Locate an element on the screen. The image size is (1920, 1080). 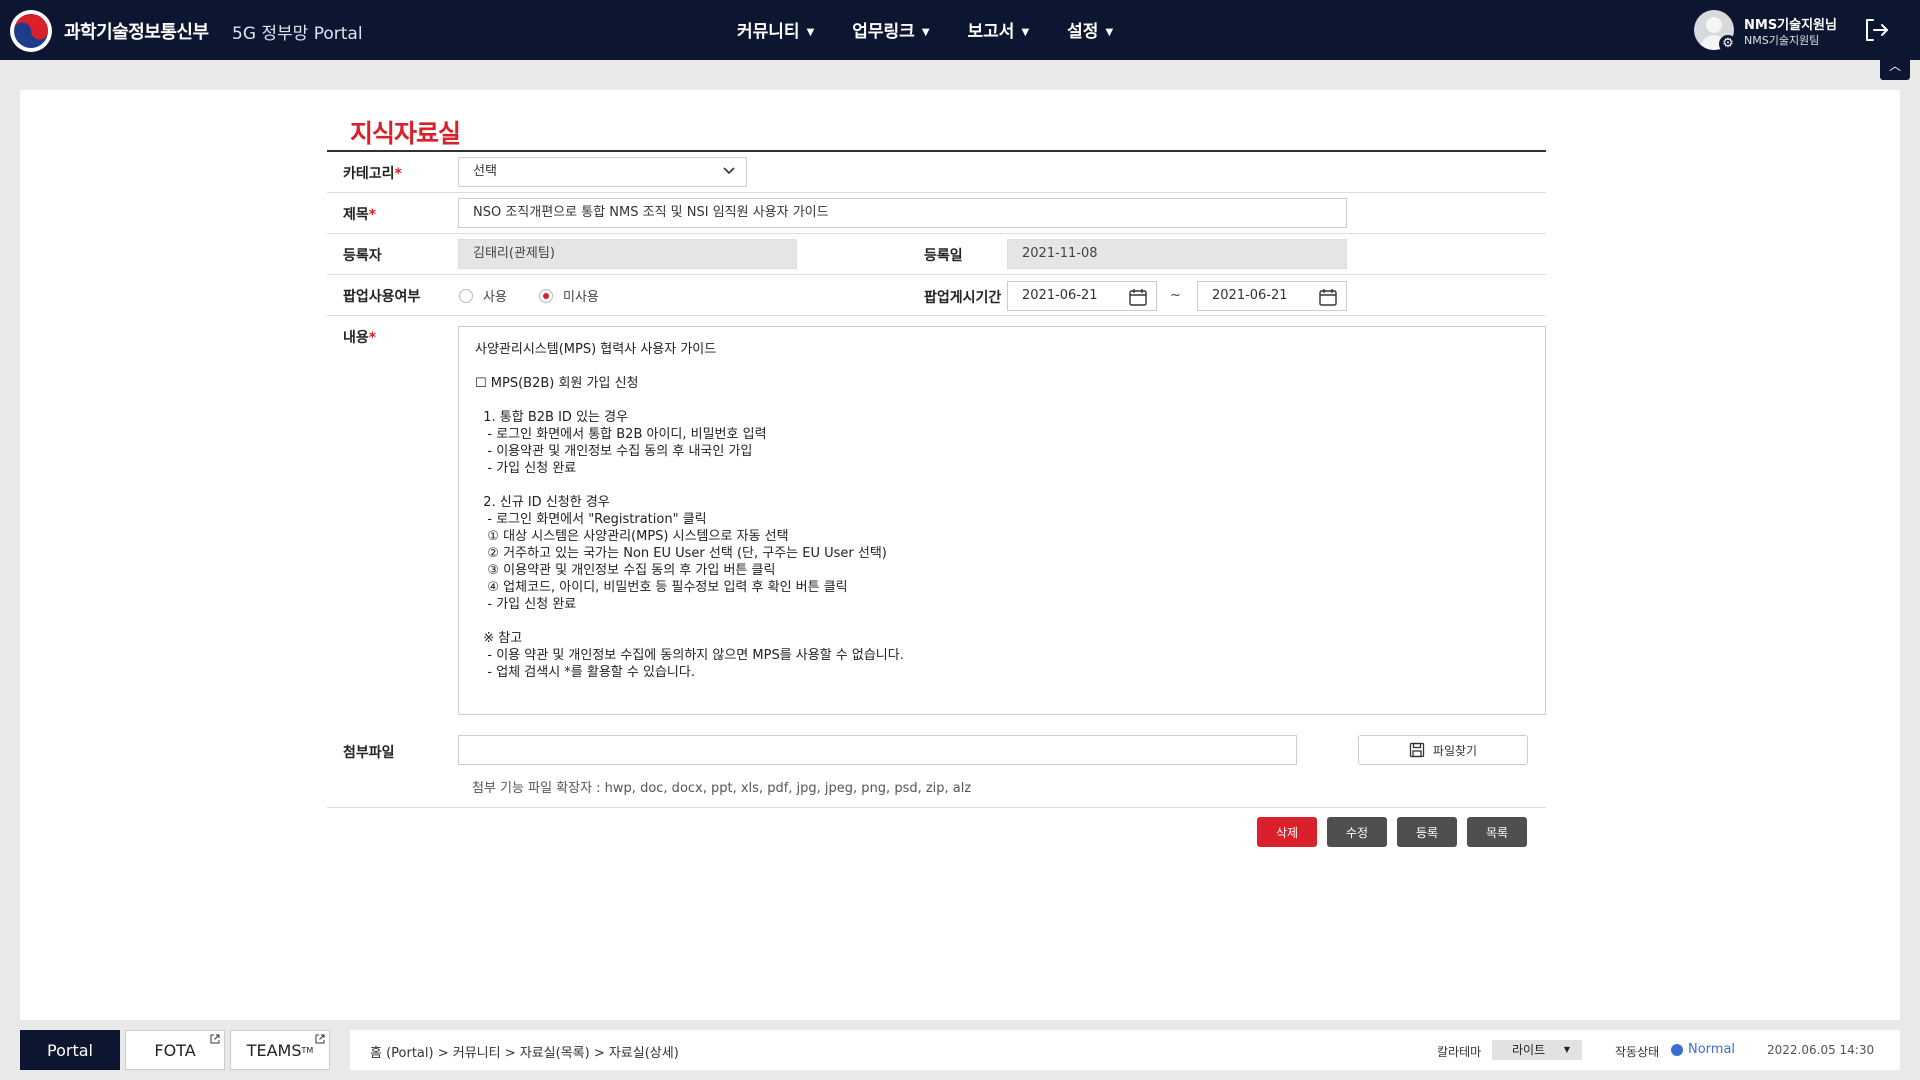
reg-date-label: 등록일 is located at coordinates (943, 256).